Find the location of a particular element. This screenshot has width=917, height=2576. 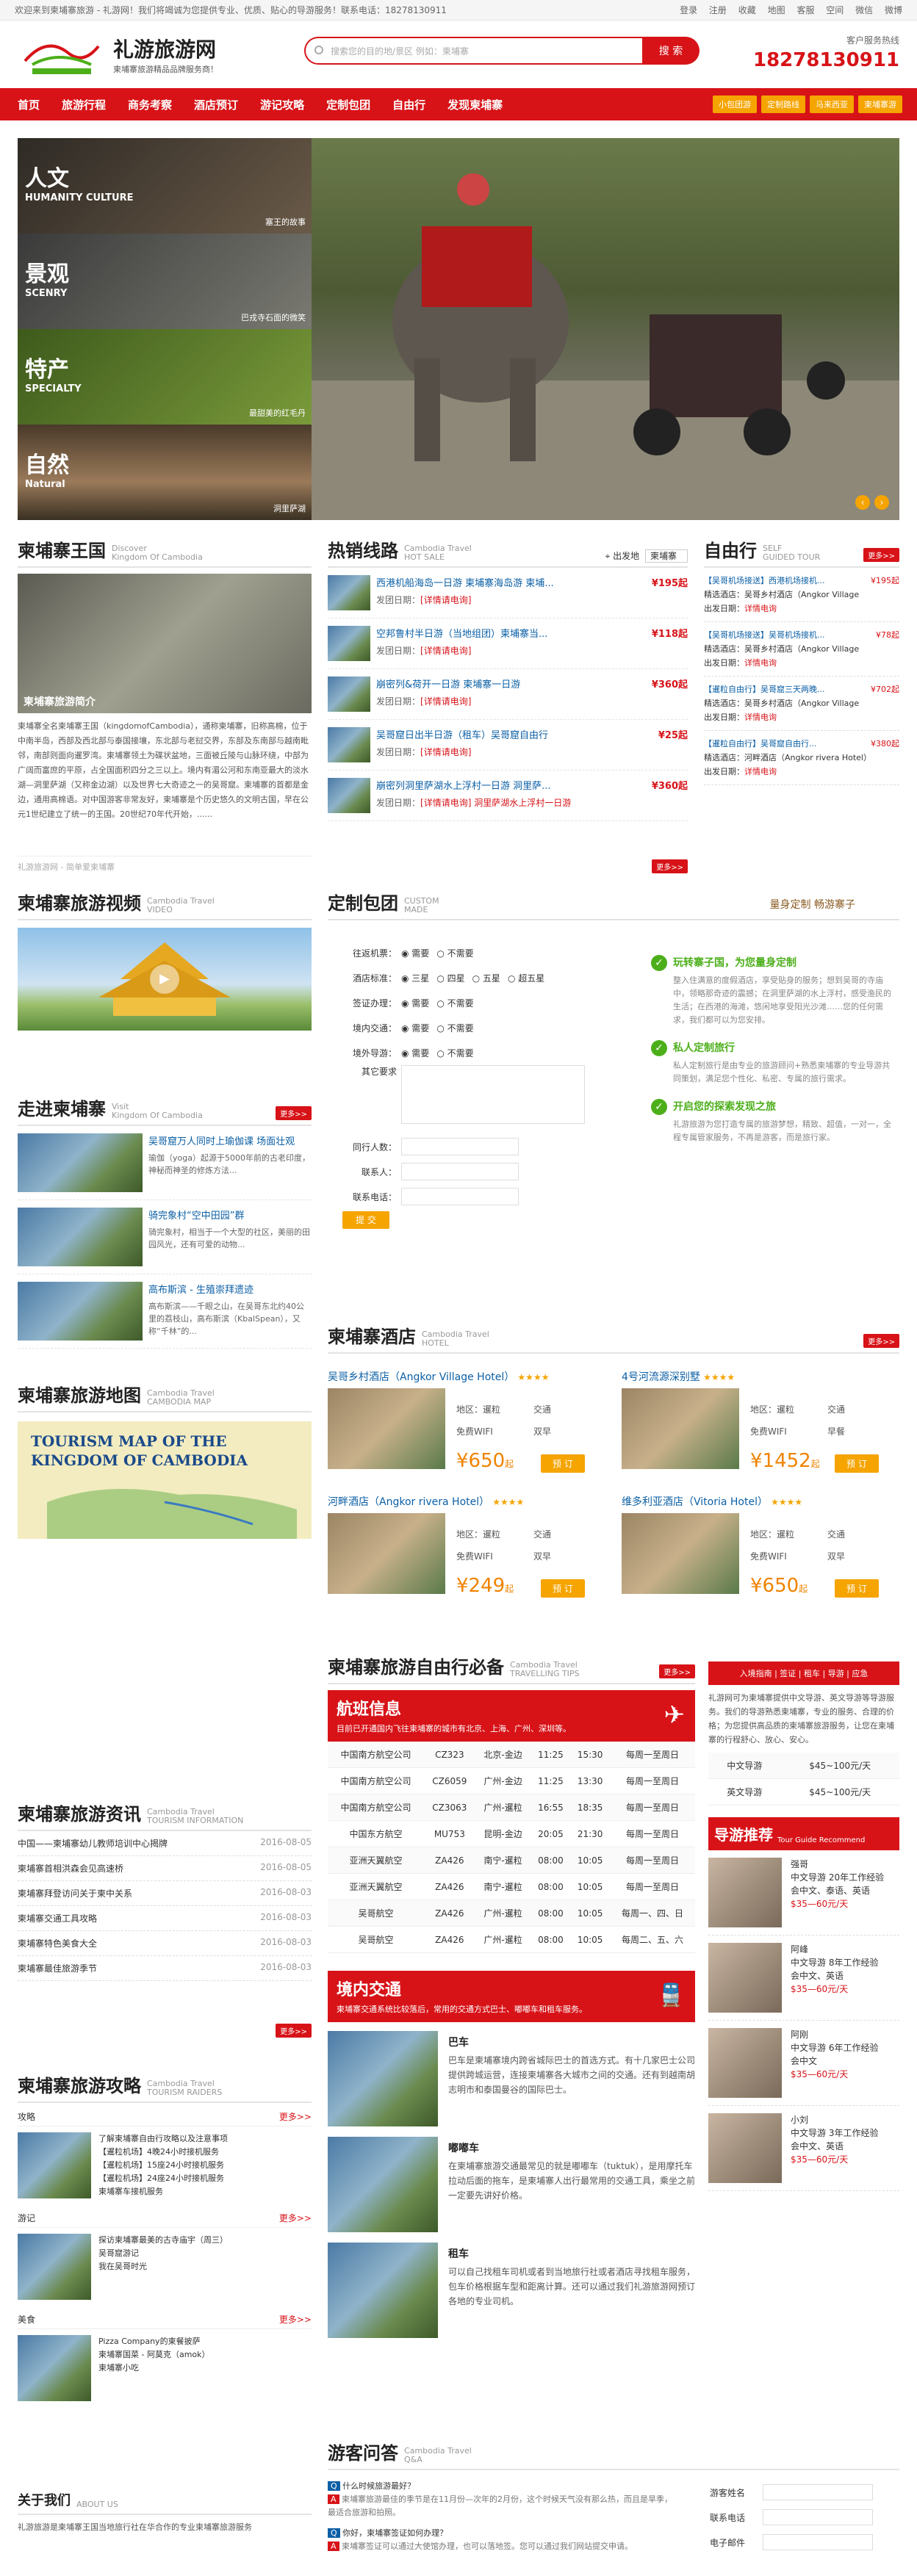

service-link: 客服 is located at coordinates (805, 10).